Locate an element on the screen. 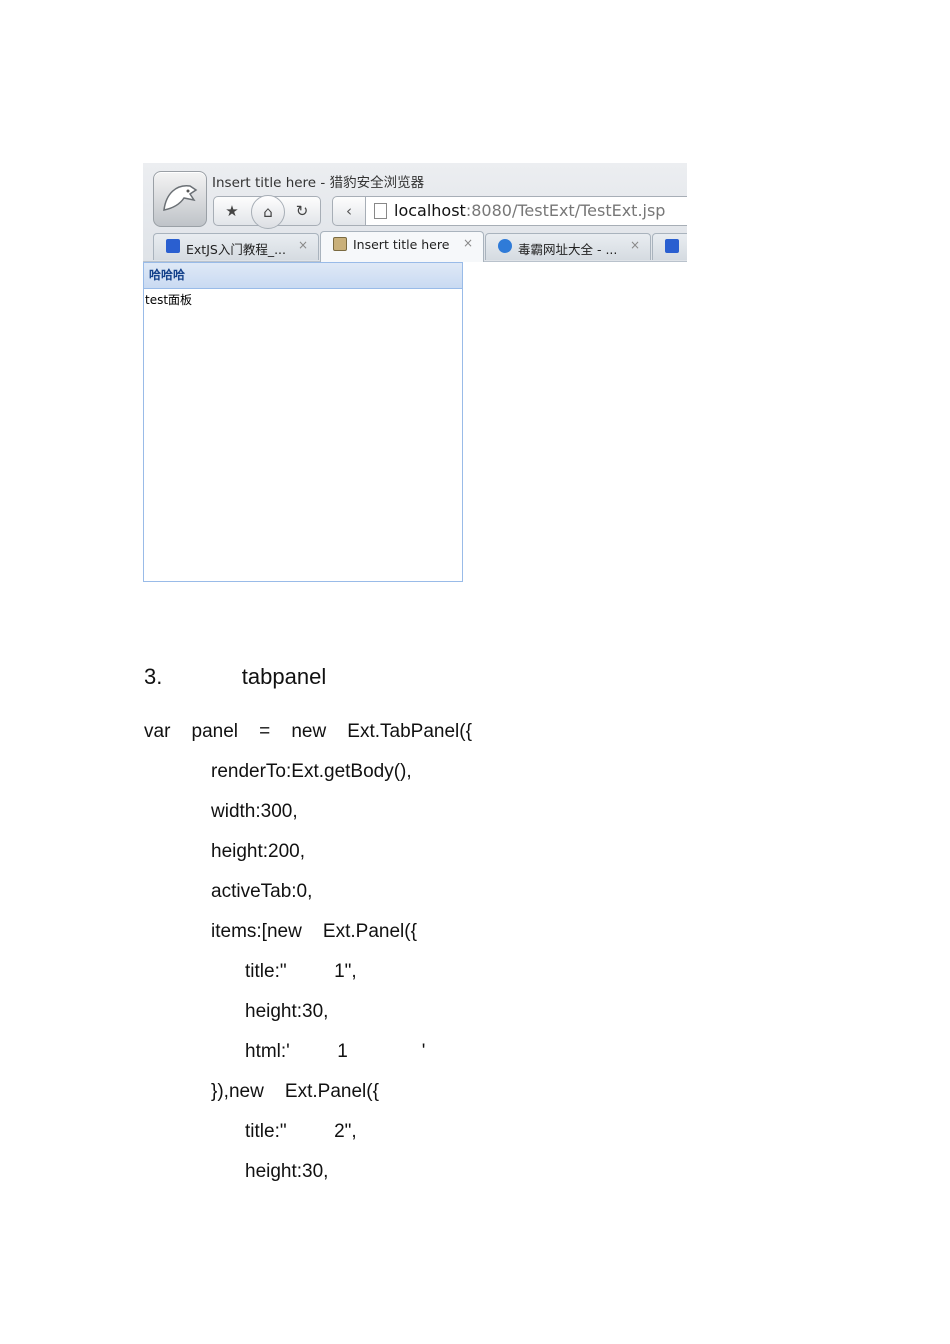 Image resolution: width=950 pixels, height=1344 pixels. ext-panel-title: 哈哈哈 is located at coordinates (303, 276).